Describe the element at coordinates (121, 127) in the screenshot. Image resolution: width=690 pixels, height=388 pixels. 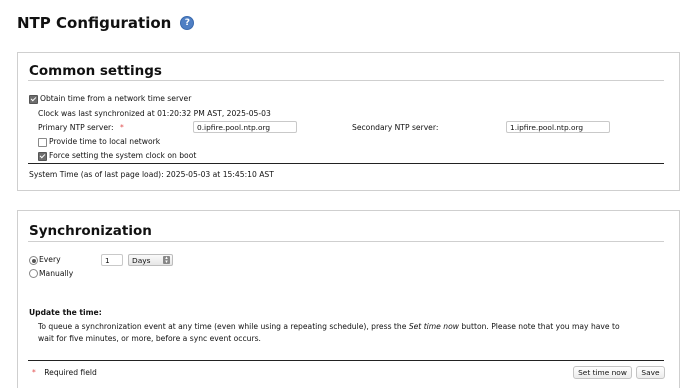
I see `primary-required-mark: *` at that location.